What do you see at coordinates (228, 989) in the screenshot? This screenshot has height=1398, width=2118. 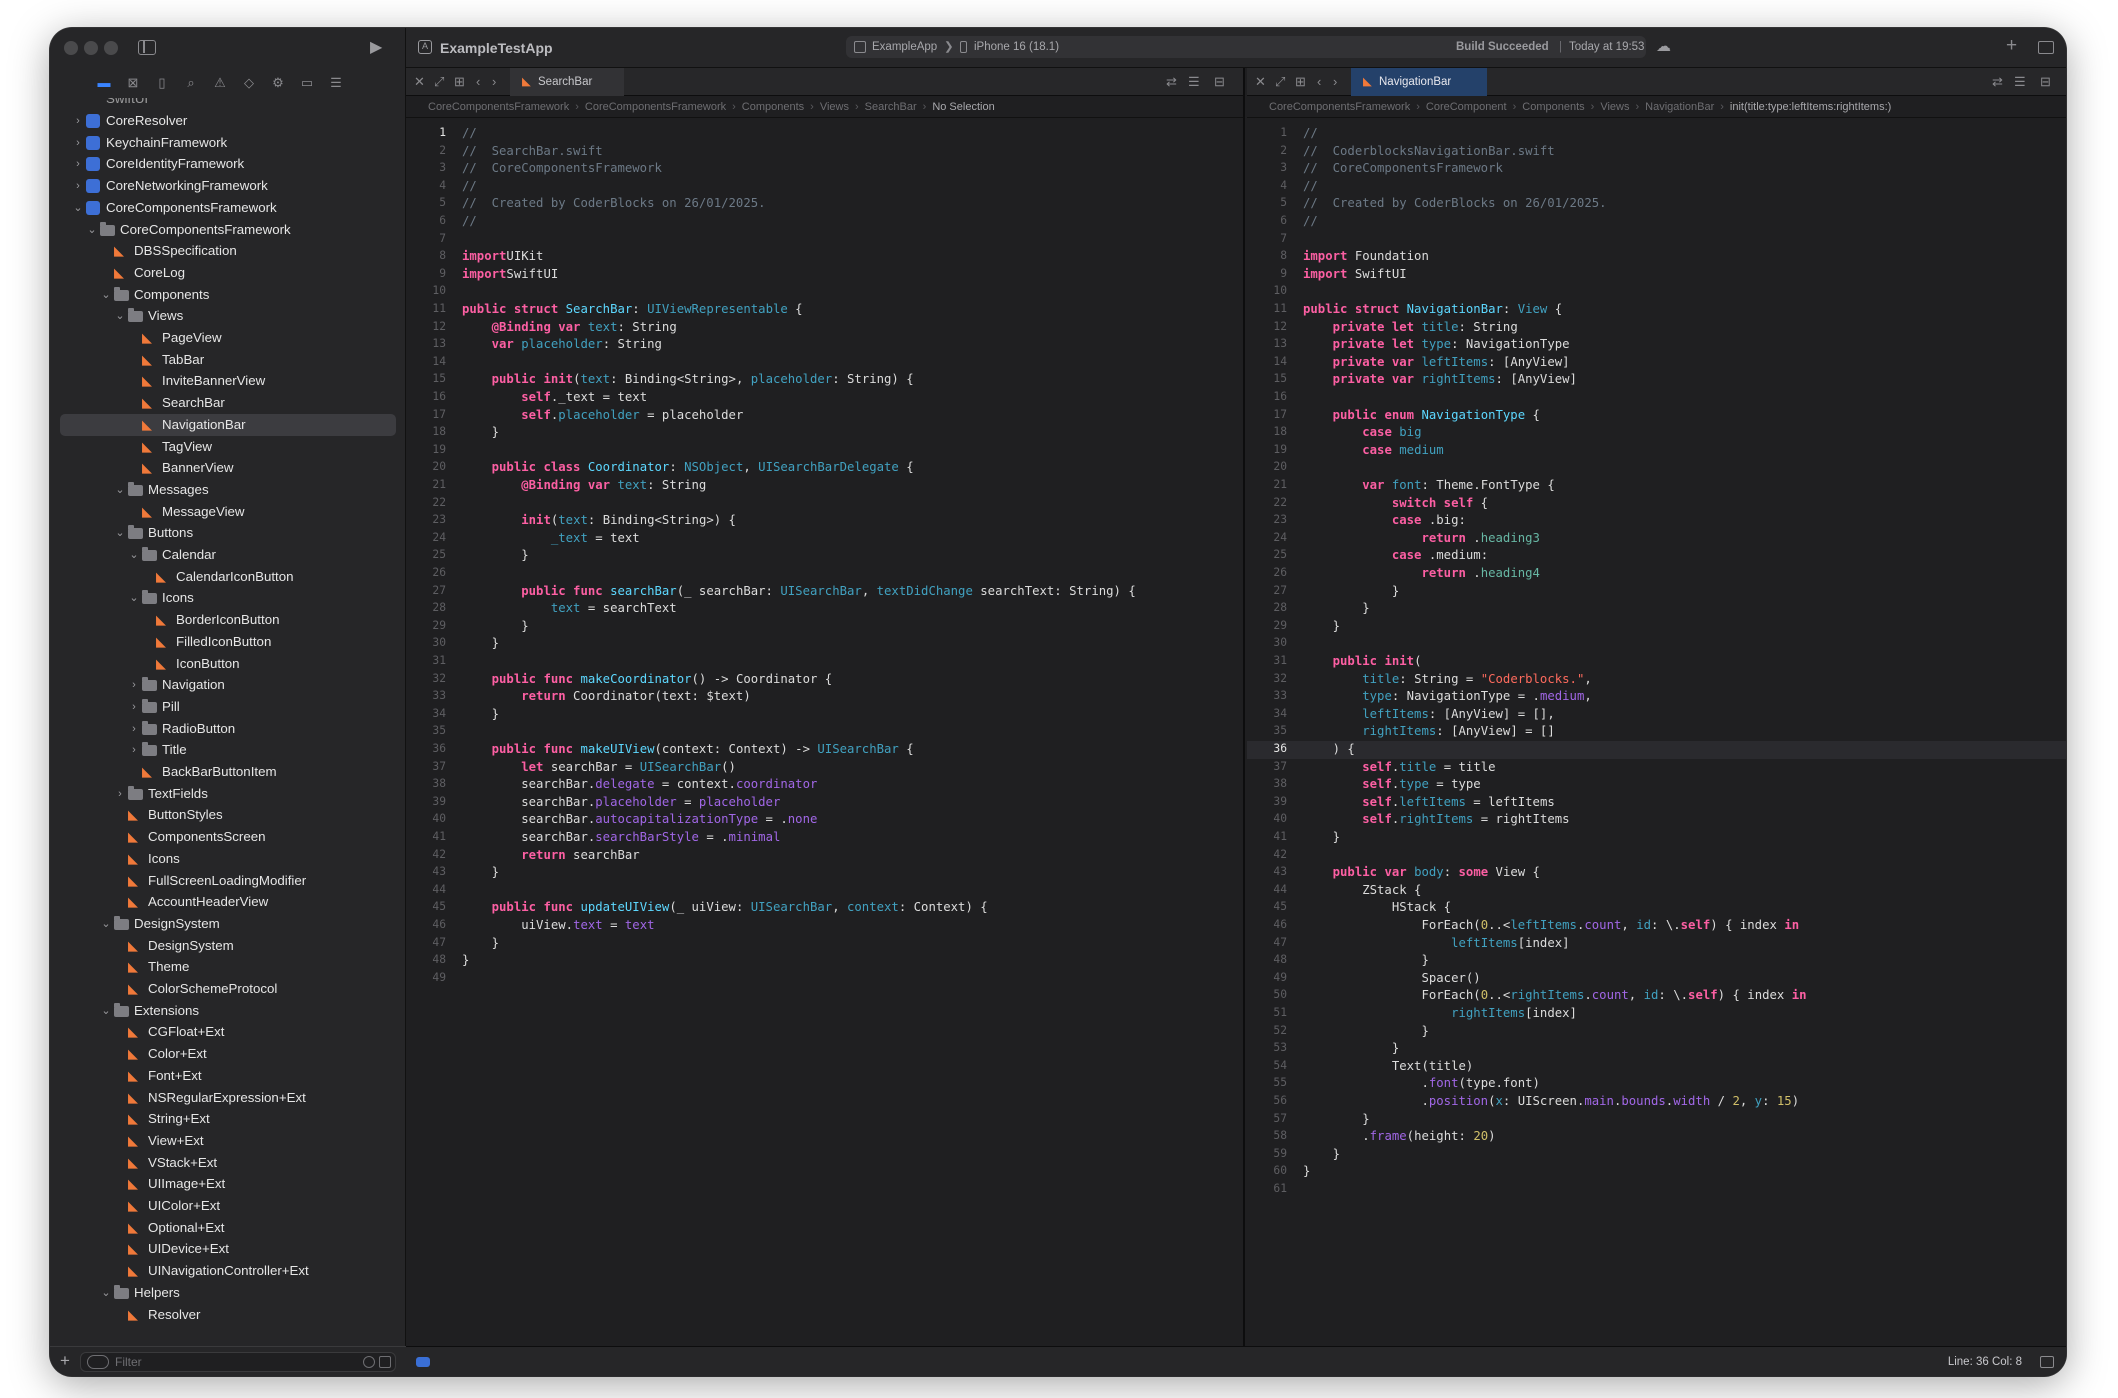 I see `tree-row: ◣ ColorSchemeProtocol` at bounding box center [228, 989].